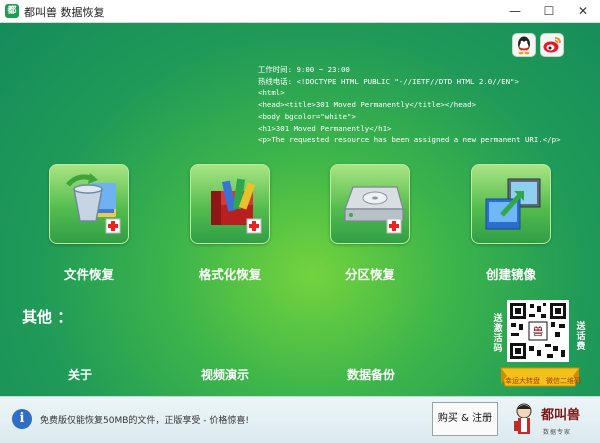  I want to click on free-version-notice: 免费版仅能恢复50MB的文件，正版享受 - 价格惊喜!, so click(144, 421).